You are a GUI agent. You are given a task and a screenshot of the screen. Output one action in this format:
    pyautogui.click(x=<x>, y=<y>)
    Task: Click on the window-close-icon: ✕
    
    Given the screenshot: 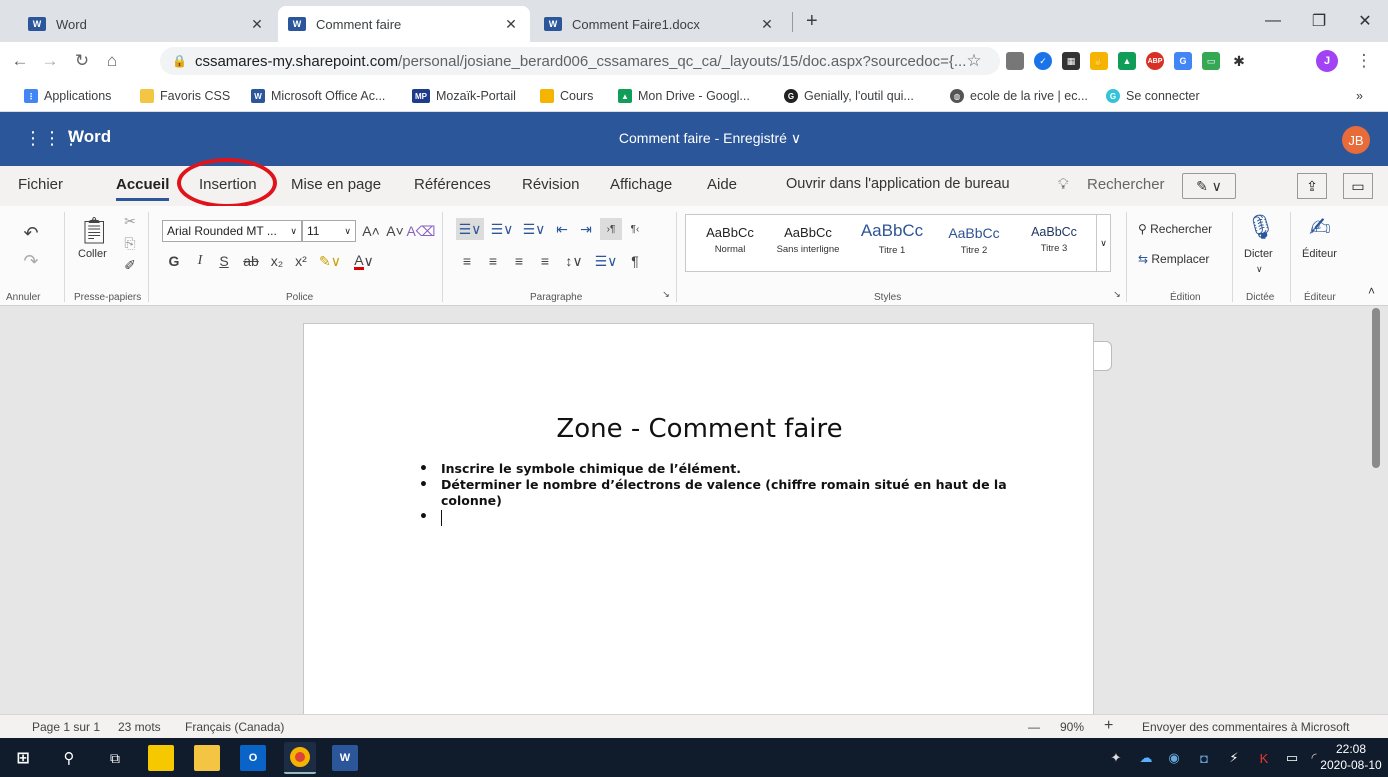 What is the action you would take?
    pyautogui.click(x=1365, y=21)
    